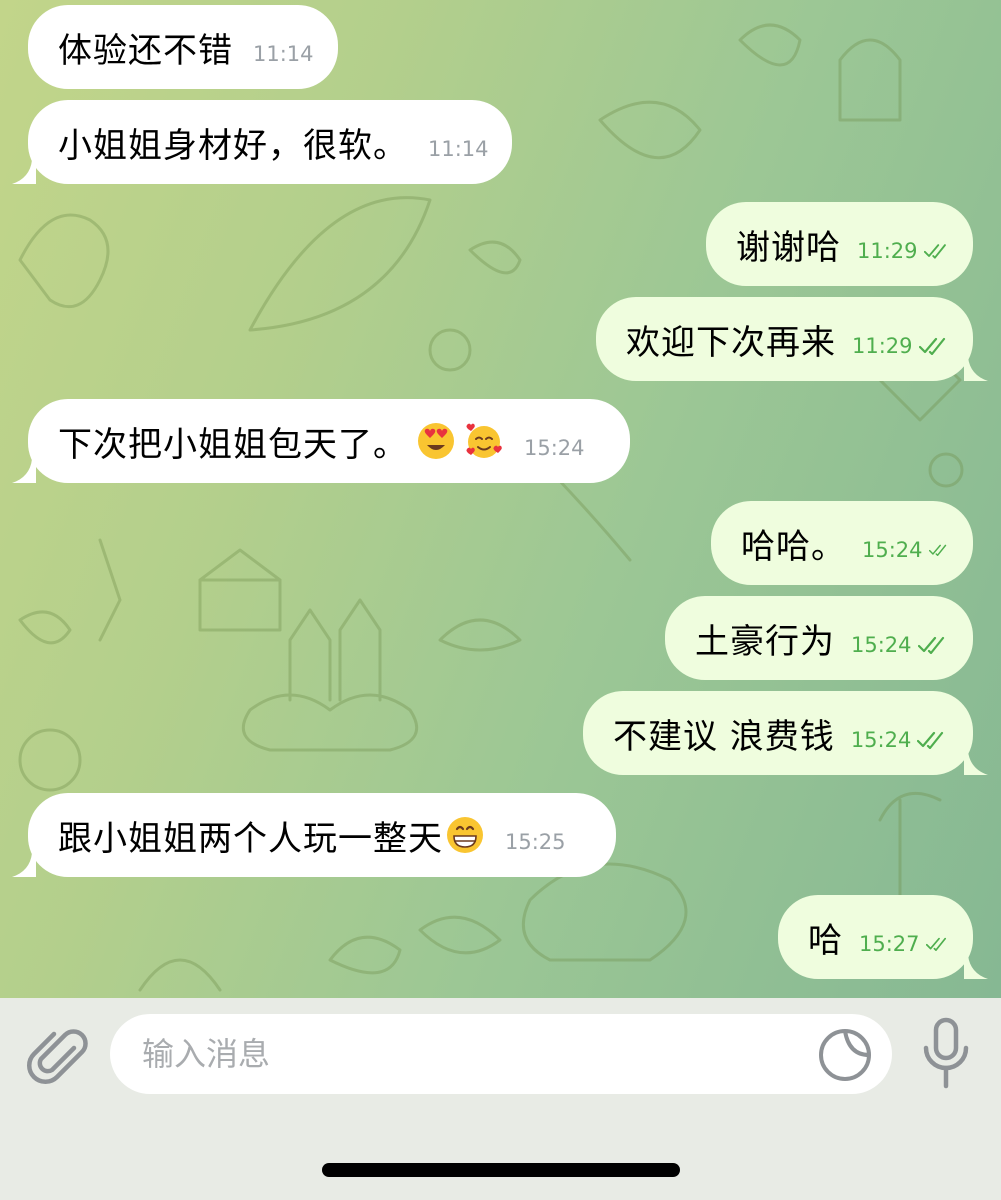  What do you see at coordinates (946, 1054) in the screenshot?
I see `microphone-icon` at bounding box center [946, 1054].